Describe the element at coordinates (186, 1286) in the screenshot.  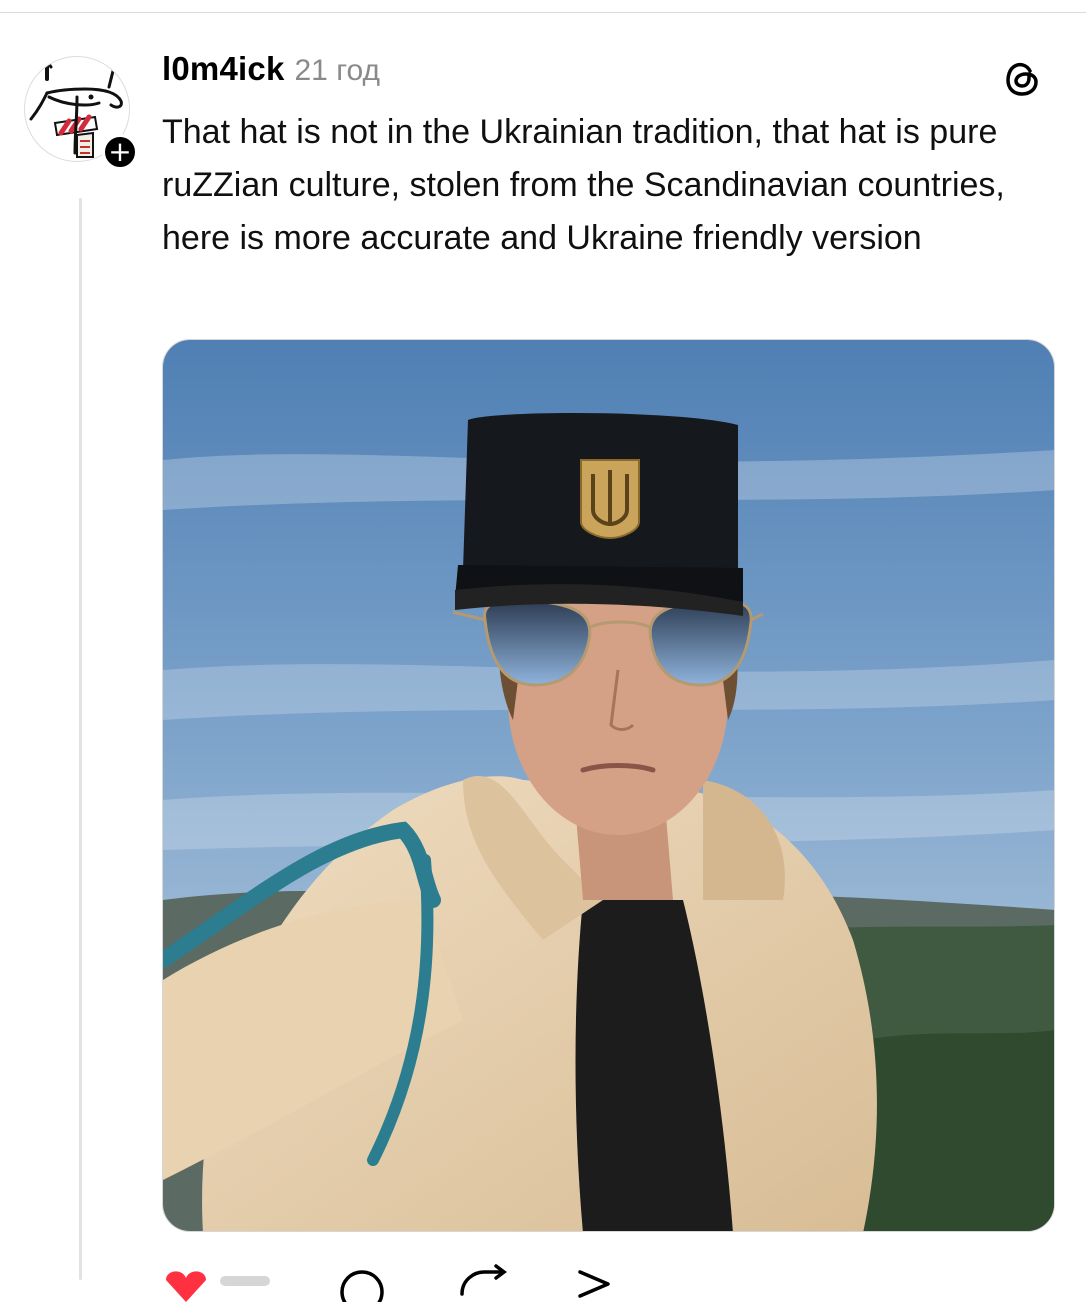
I see `like-icon` at that location.